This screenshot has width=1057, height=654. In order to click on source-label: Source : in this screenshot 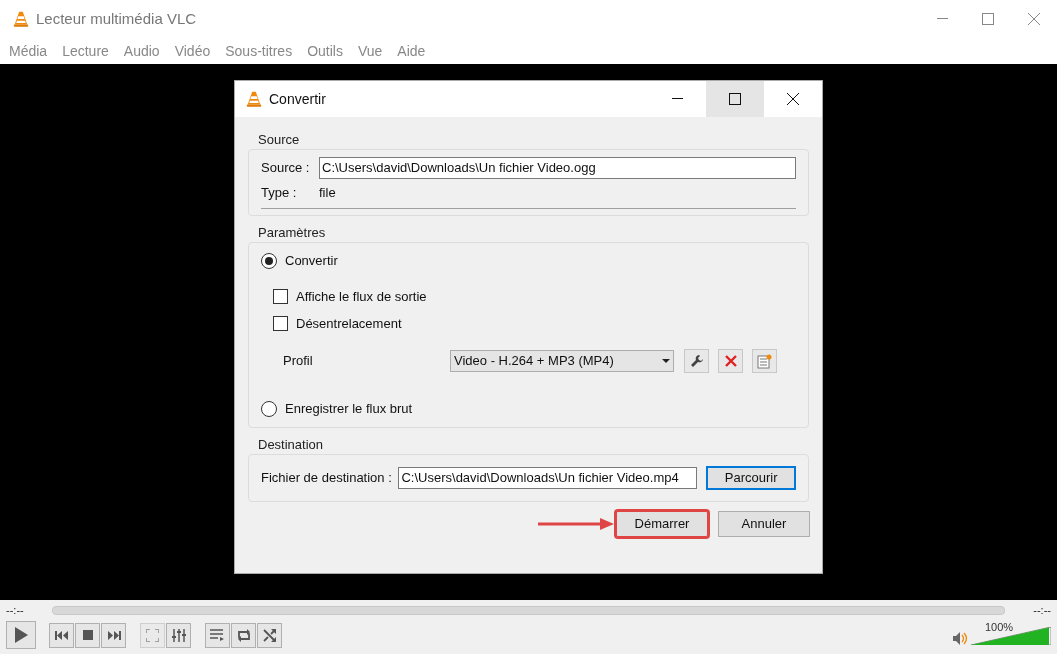, I will do `click(286, 168)`.